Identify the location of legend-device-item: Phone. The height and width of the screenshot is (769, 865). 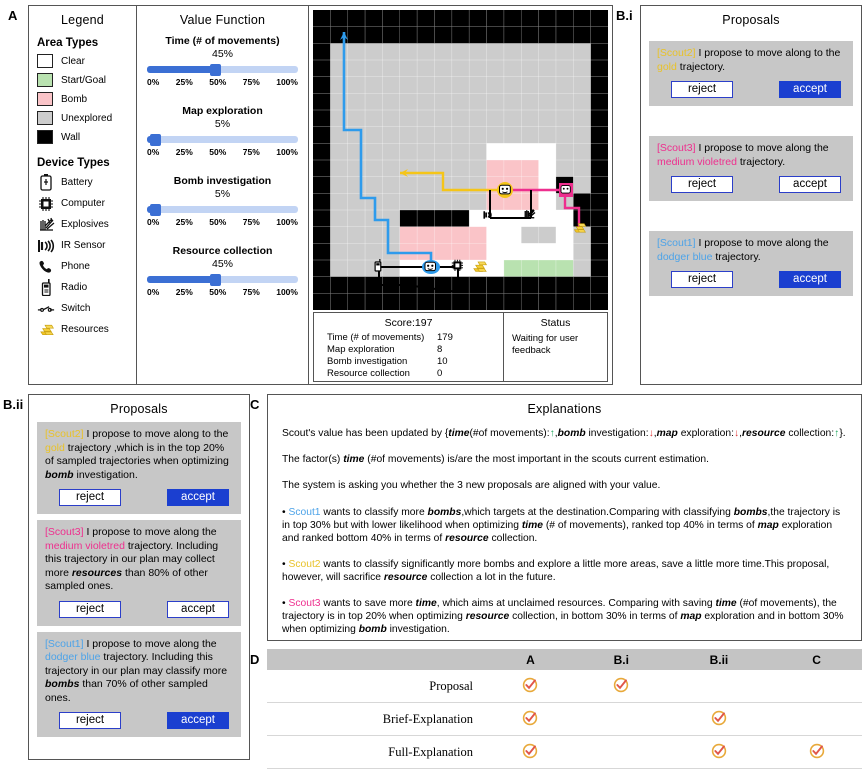
(86, 266).